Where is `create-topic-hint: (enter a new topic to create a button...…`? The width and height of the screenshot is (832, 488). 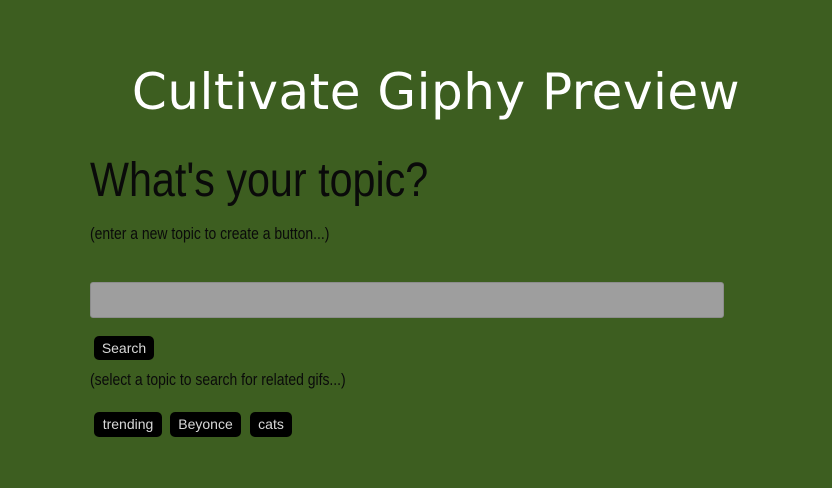 create-topic-hint: (enter a new topic to create a button...… is located at coordinates (210, 233).